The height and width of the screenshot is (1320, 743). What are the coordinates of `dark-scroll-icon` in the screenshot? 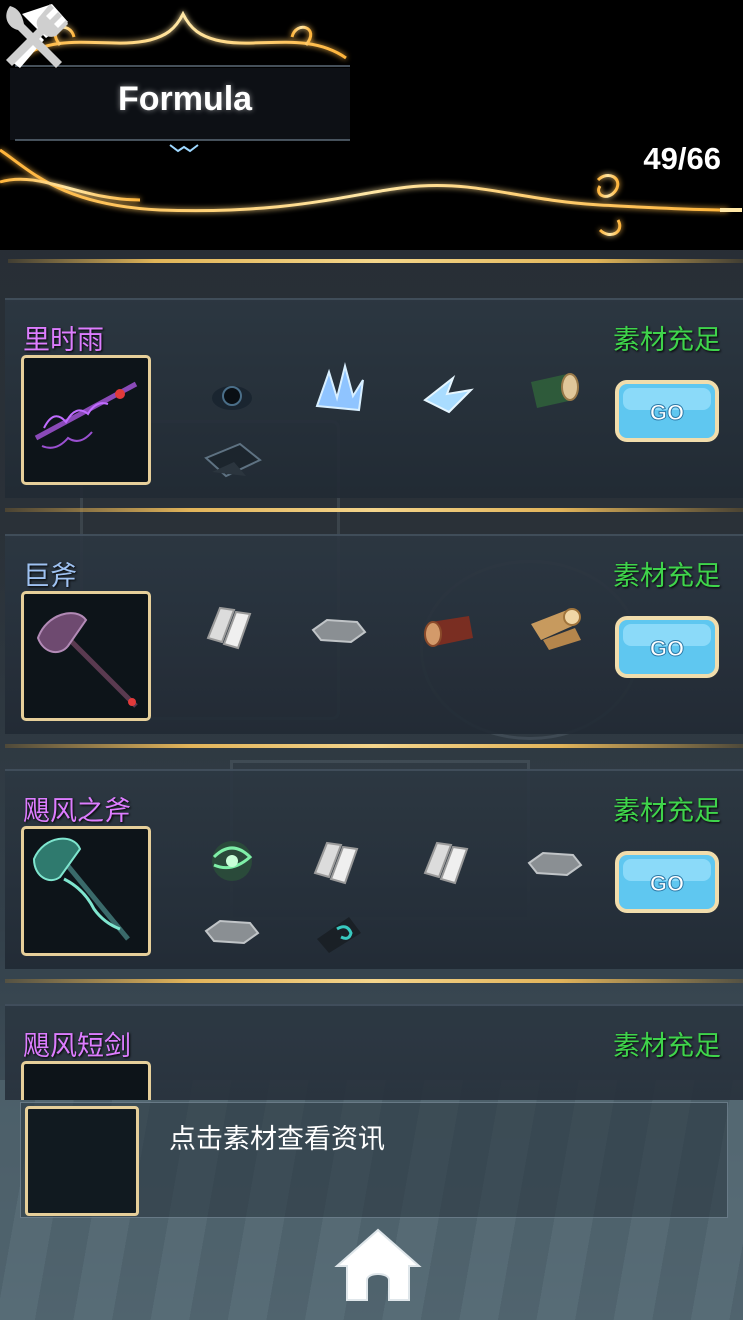 It's located at (339, 931).